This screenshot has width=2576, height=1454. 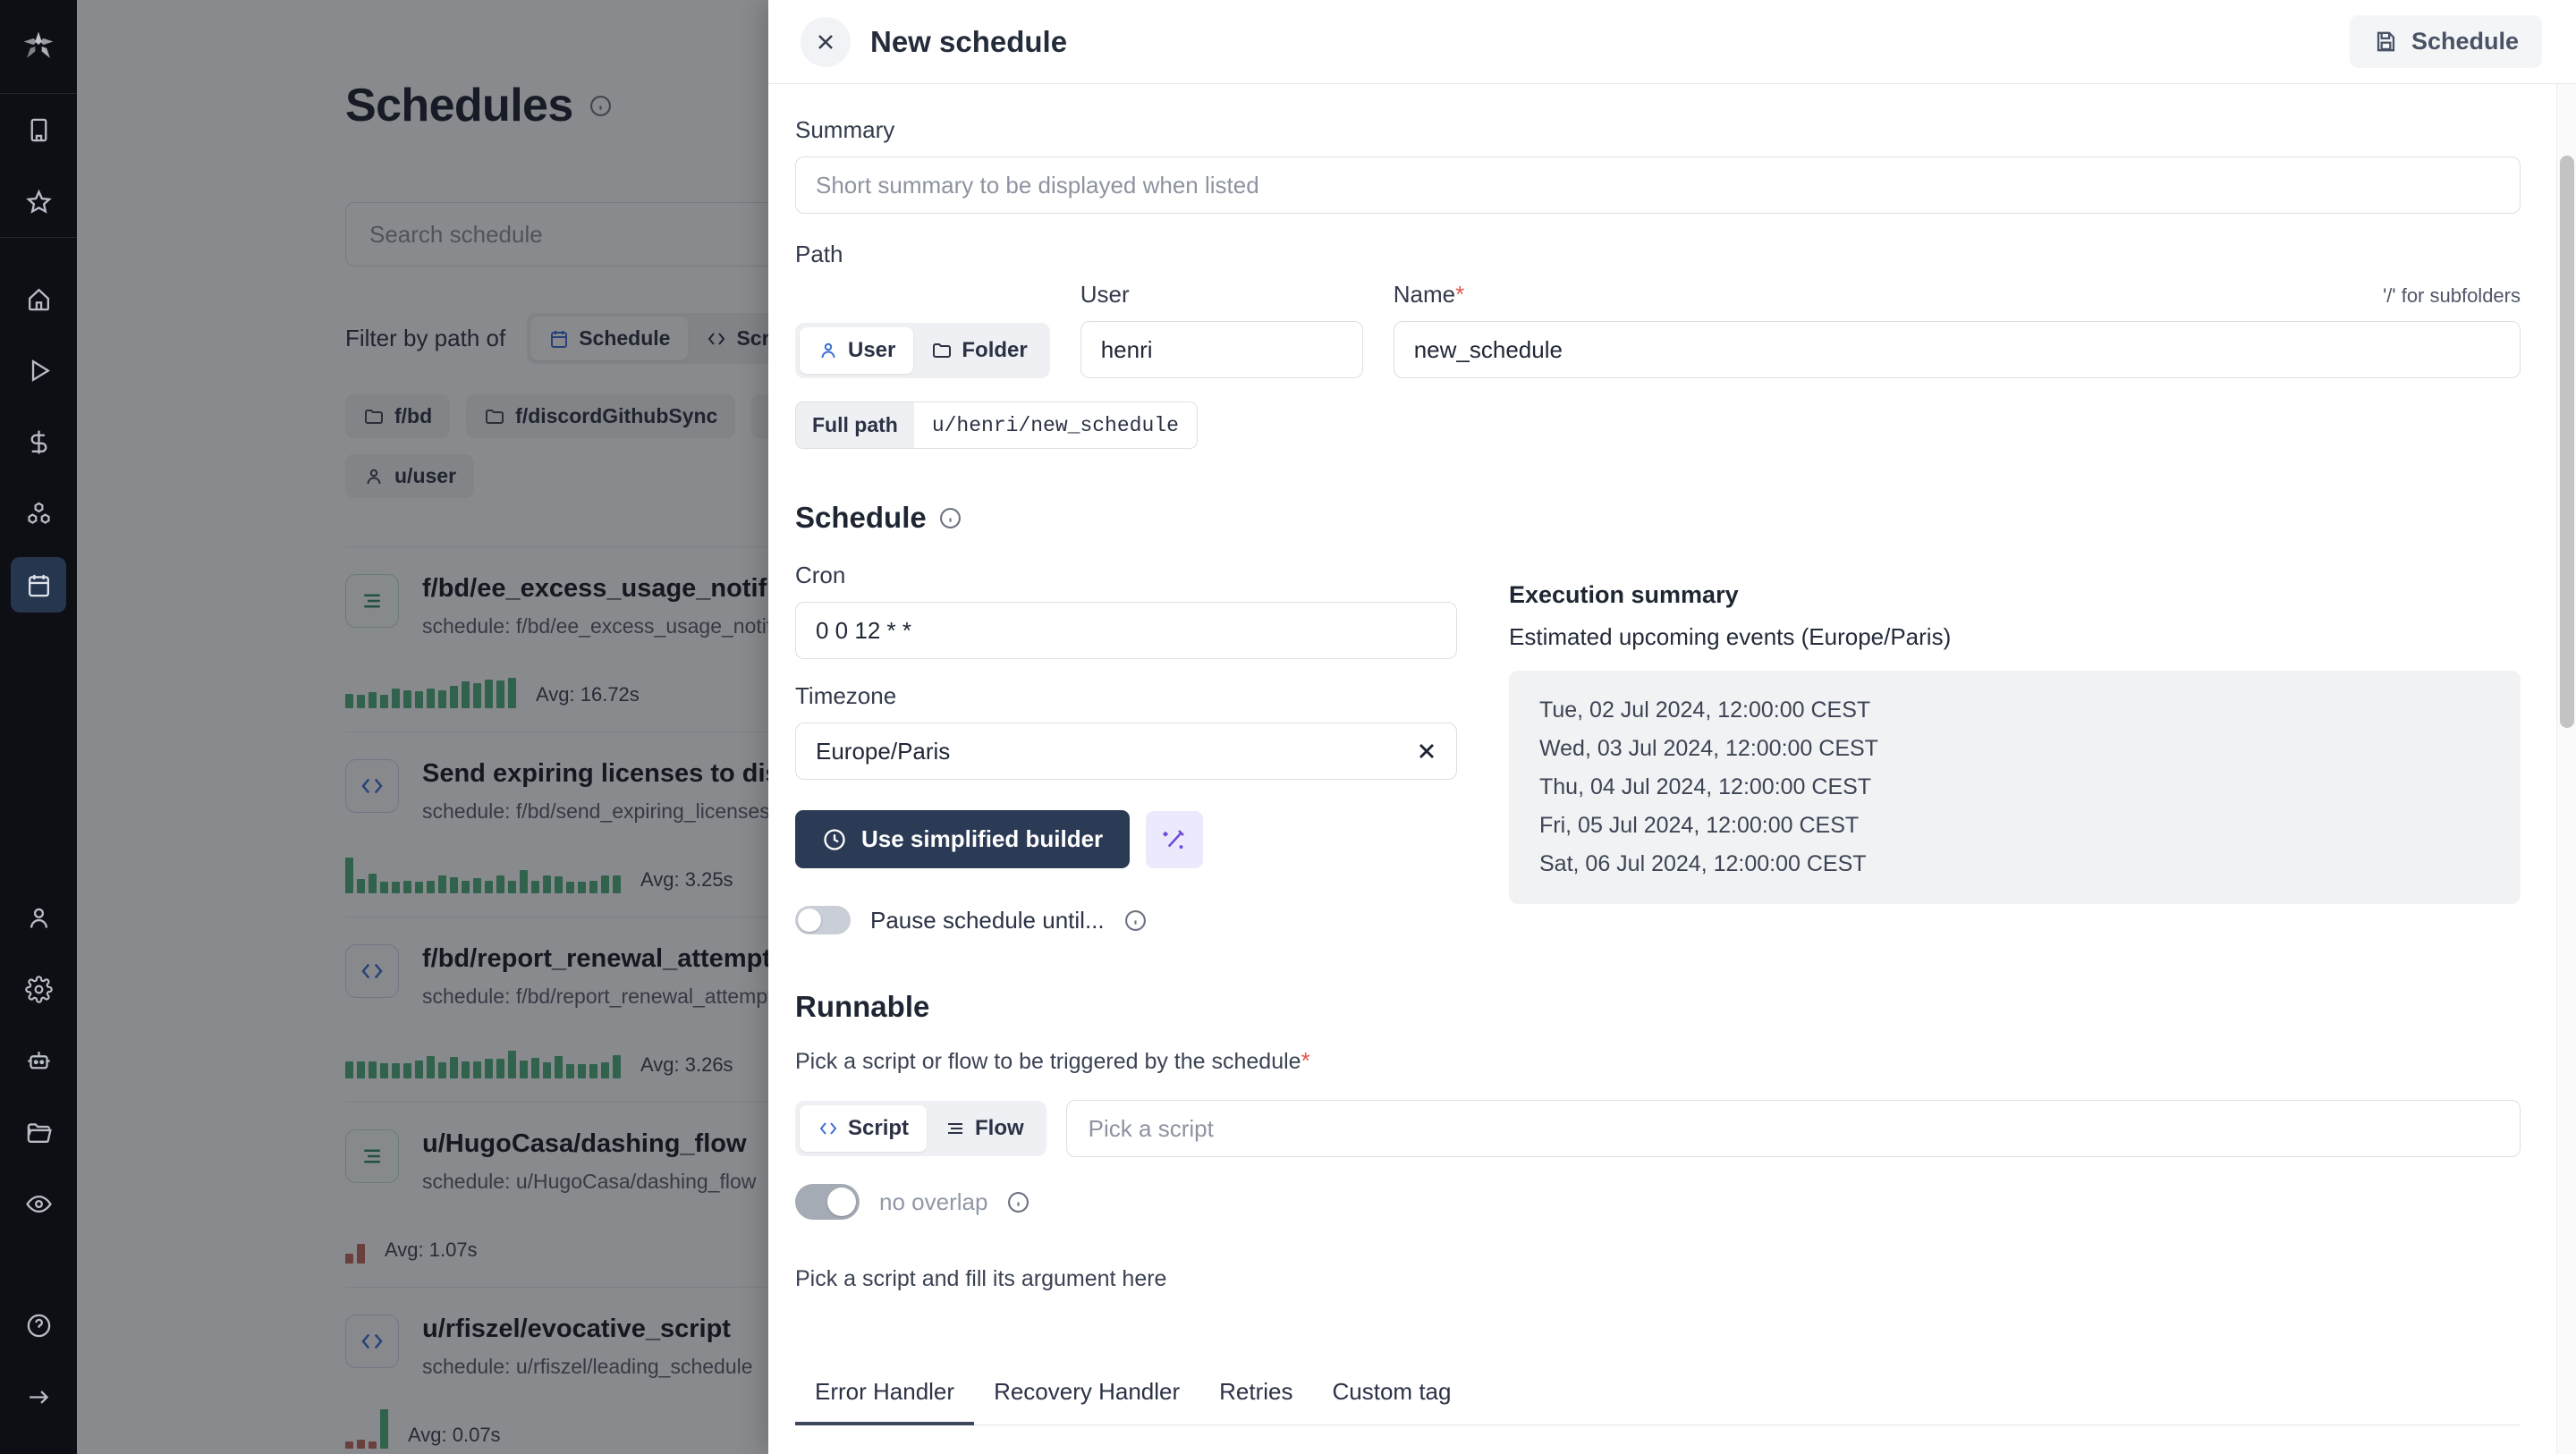 What do you see at coordinates (879, 1128) in the screenshot?
I see `runnable-kind-script-label: Script` at bounding box center [879, 1128].